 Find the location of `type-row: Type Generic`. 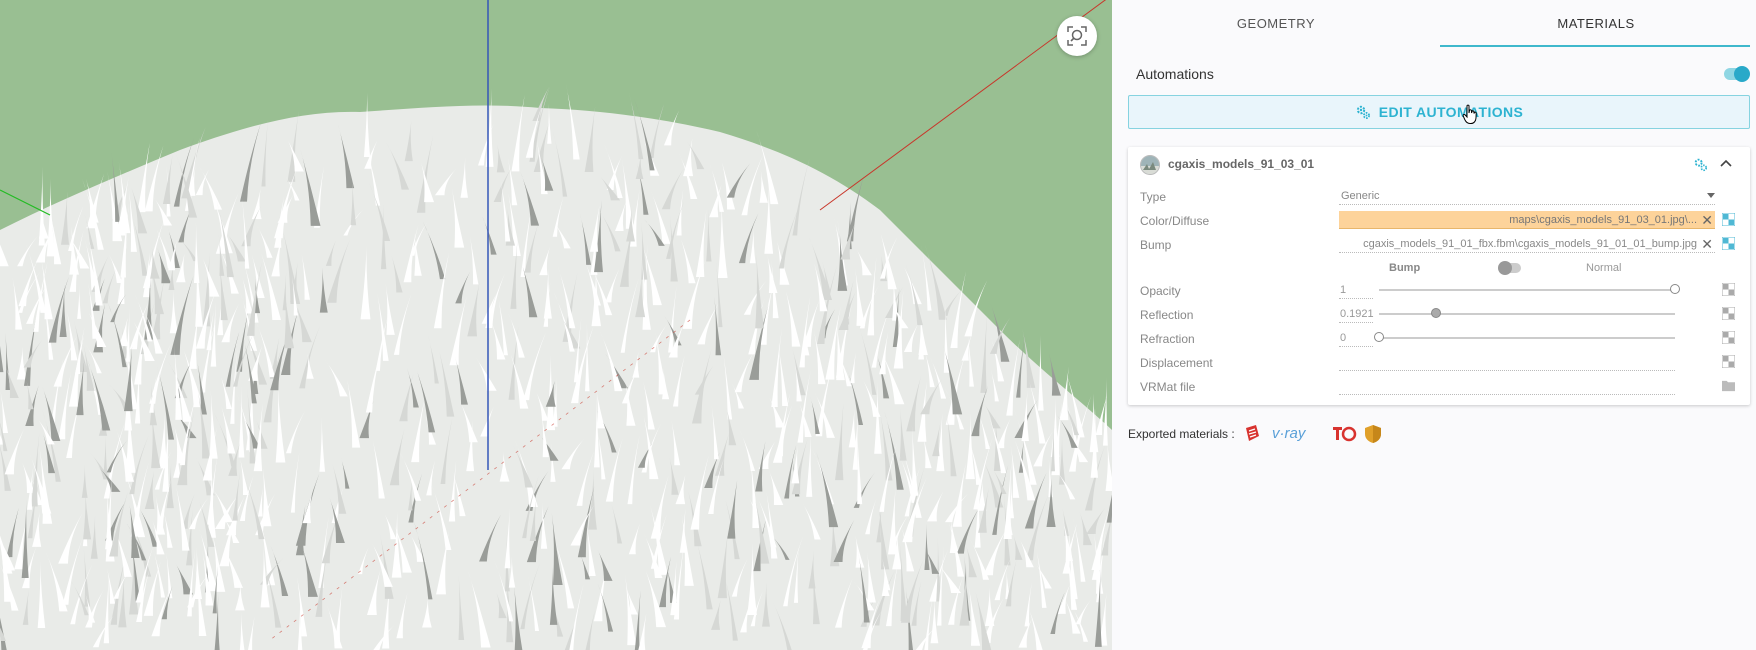

type-row: Type Generic is located at coordinates (1440, 197).